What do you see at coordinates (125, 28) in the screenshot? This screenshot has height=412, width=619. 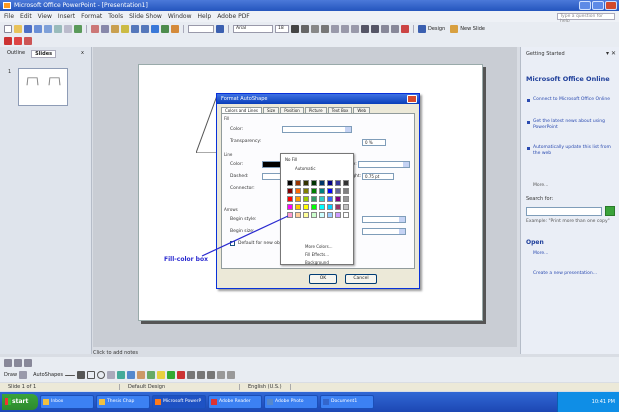 I see `format-painter-icon` at bounding box center [125, 28].